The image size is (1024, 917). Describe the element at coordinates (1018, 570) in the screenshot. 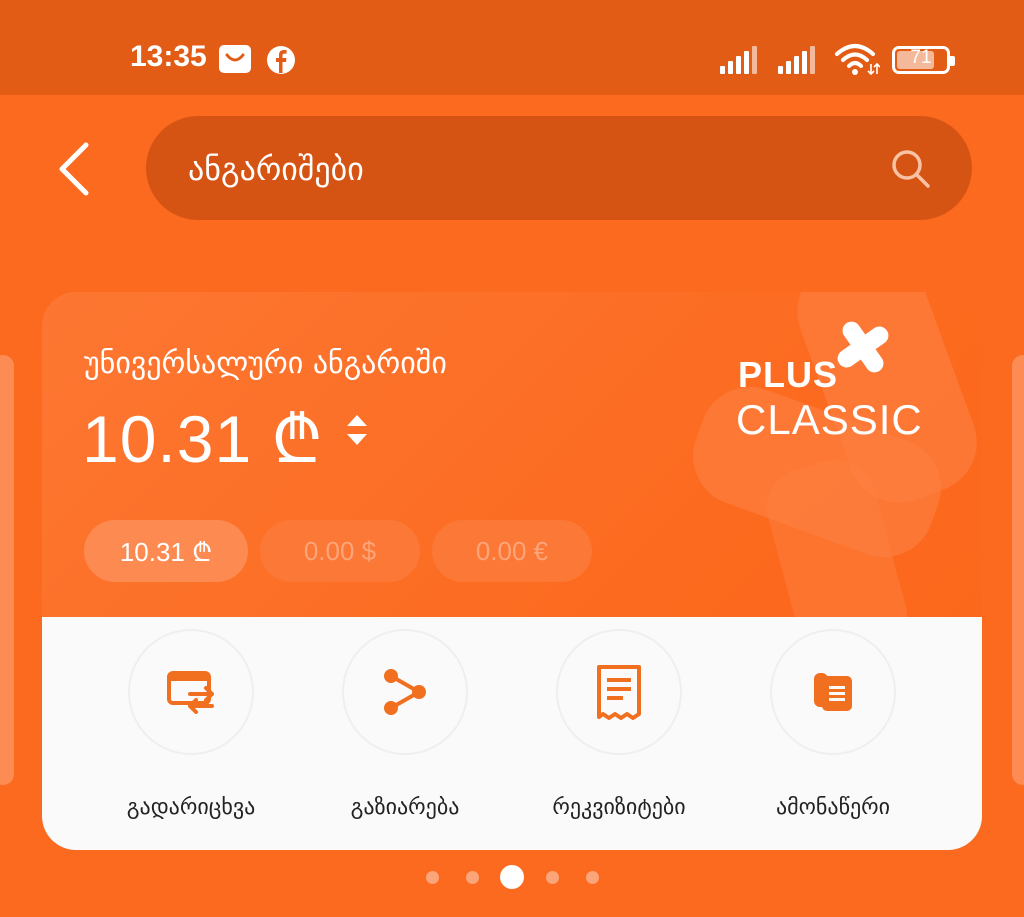

I see `next-card-peek` at that location.